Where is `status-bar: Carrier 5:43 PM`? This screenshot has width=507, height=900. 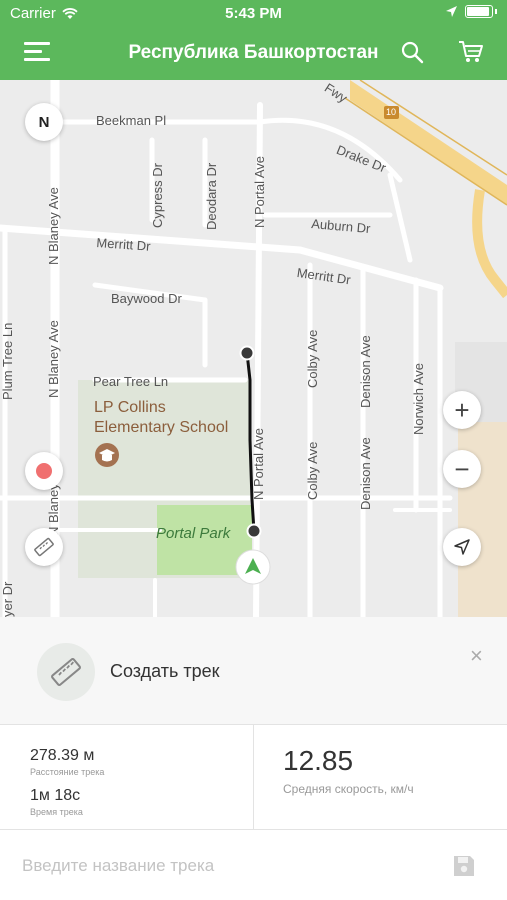 status-bar: Carrier 5:43 PM is located at coordinates (253, 14).